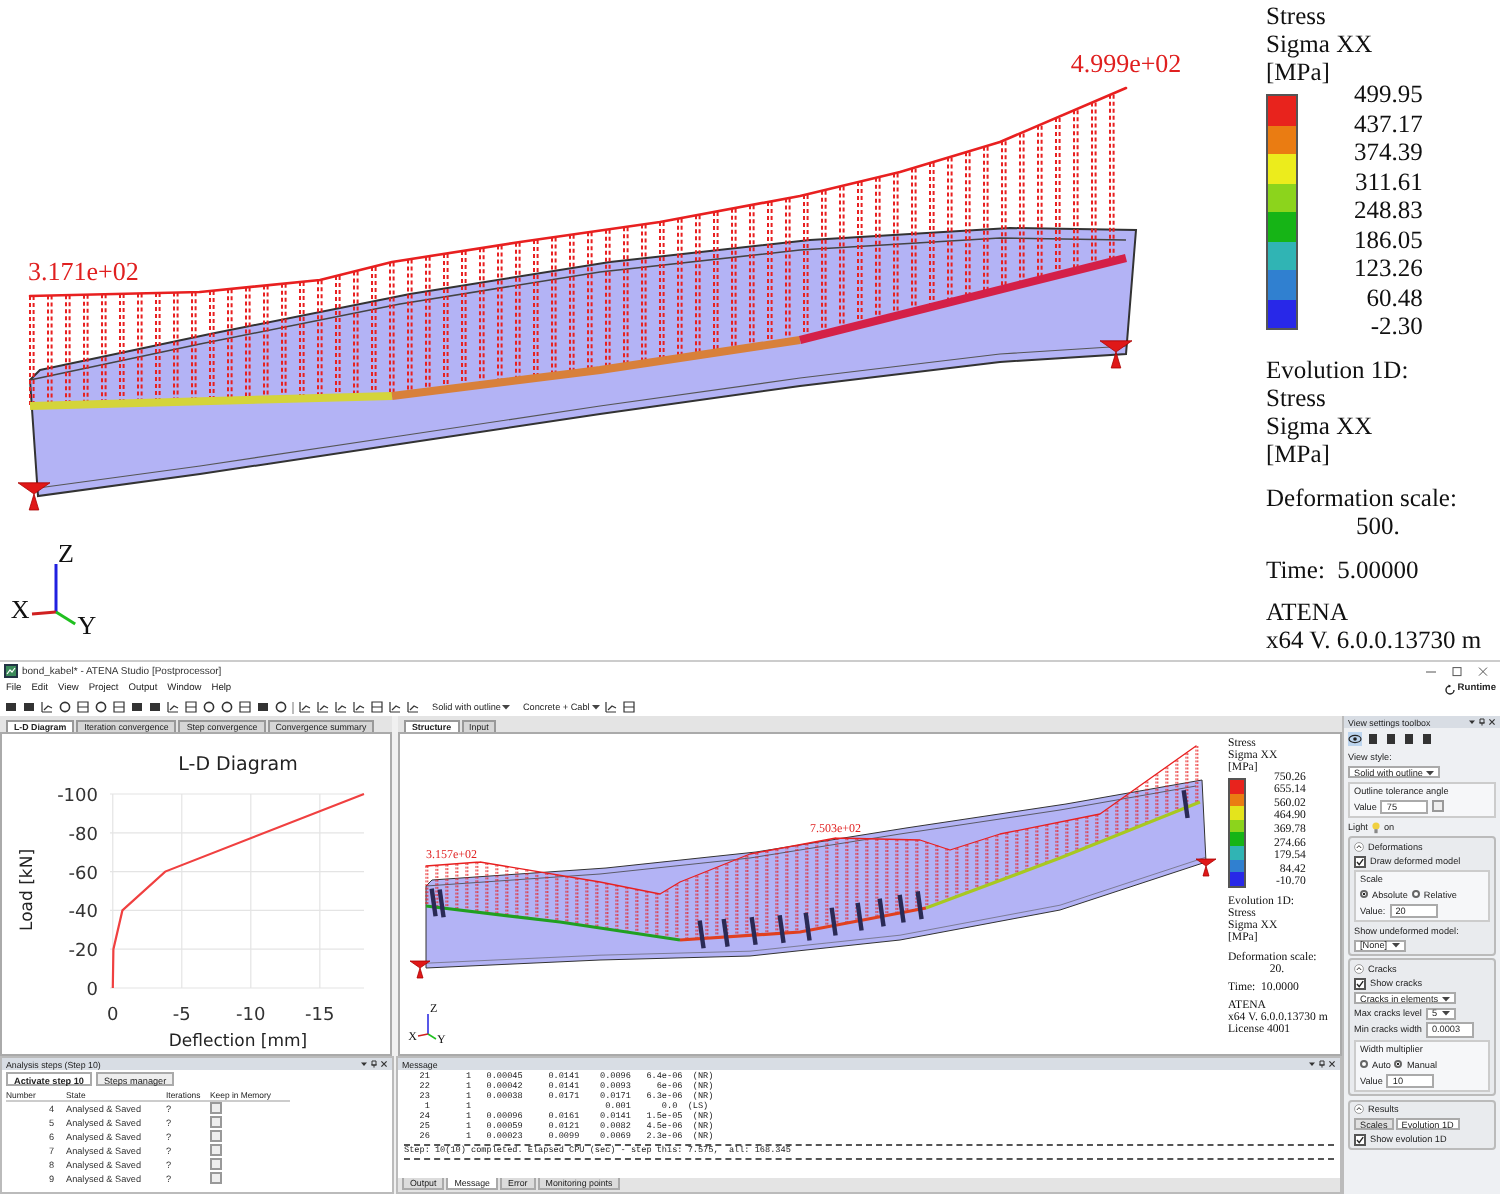 This screenshot has height=1194, width=1500. I want to click on scale-value: 499.95, so click(1388, 95).